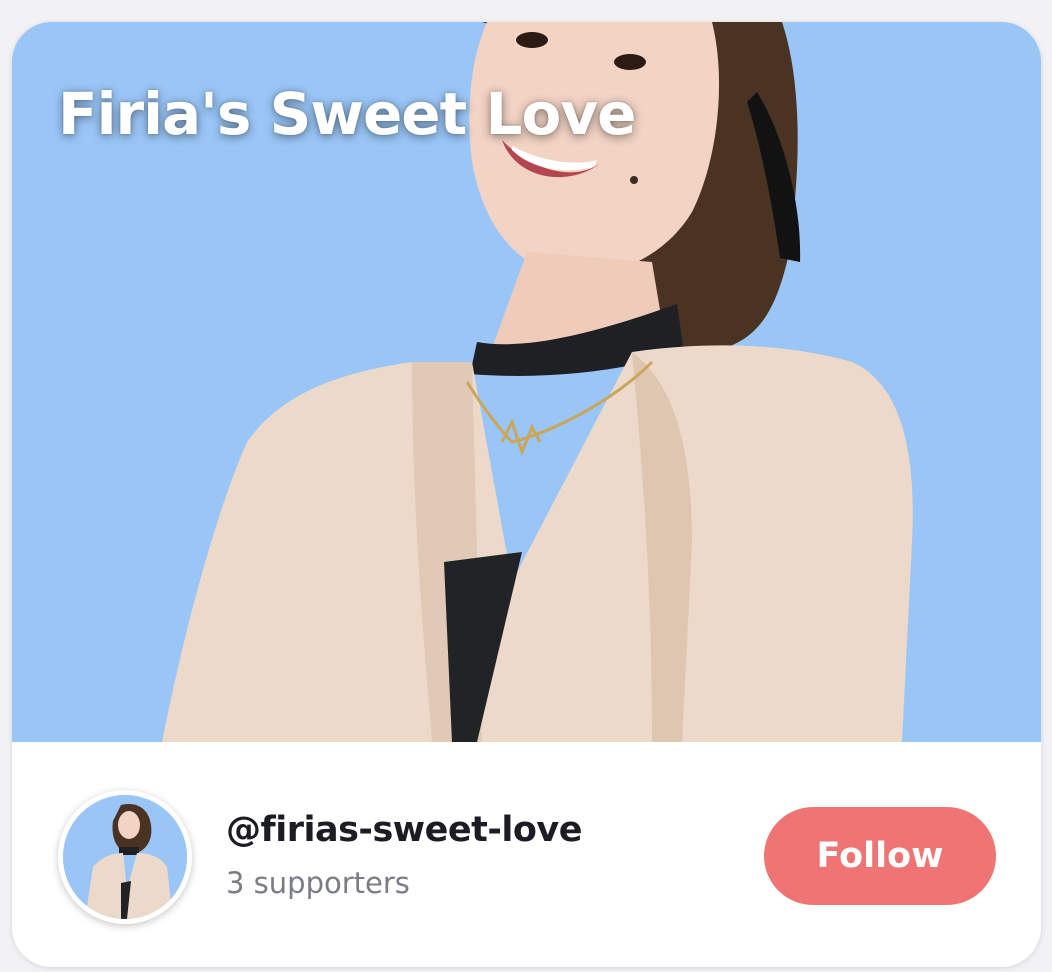 Image resolution: width=1052 pixels, height=972 pixels. I want to click on avatar-photo, so click(125, 857).